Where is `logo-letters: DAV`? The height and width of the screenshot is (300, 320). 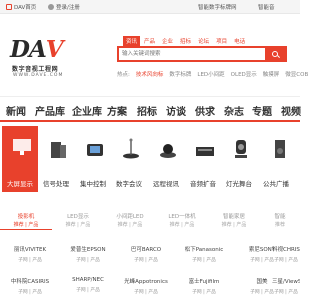
logo-letters: DAV is located at coordinates (37, 49).